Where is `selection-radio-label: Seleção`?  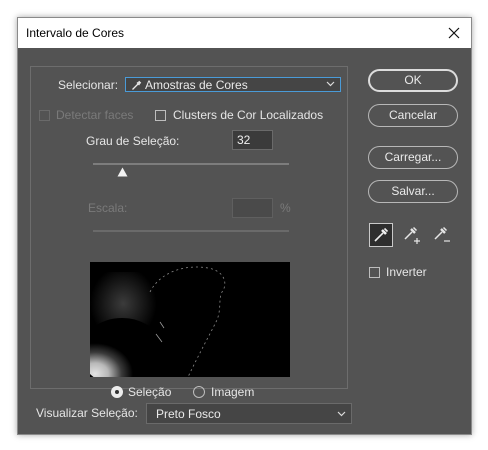 selection-radio-label: Seleção is located at coordinates (150, 392).